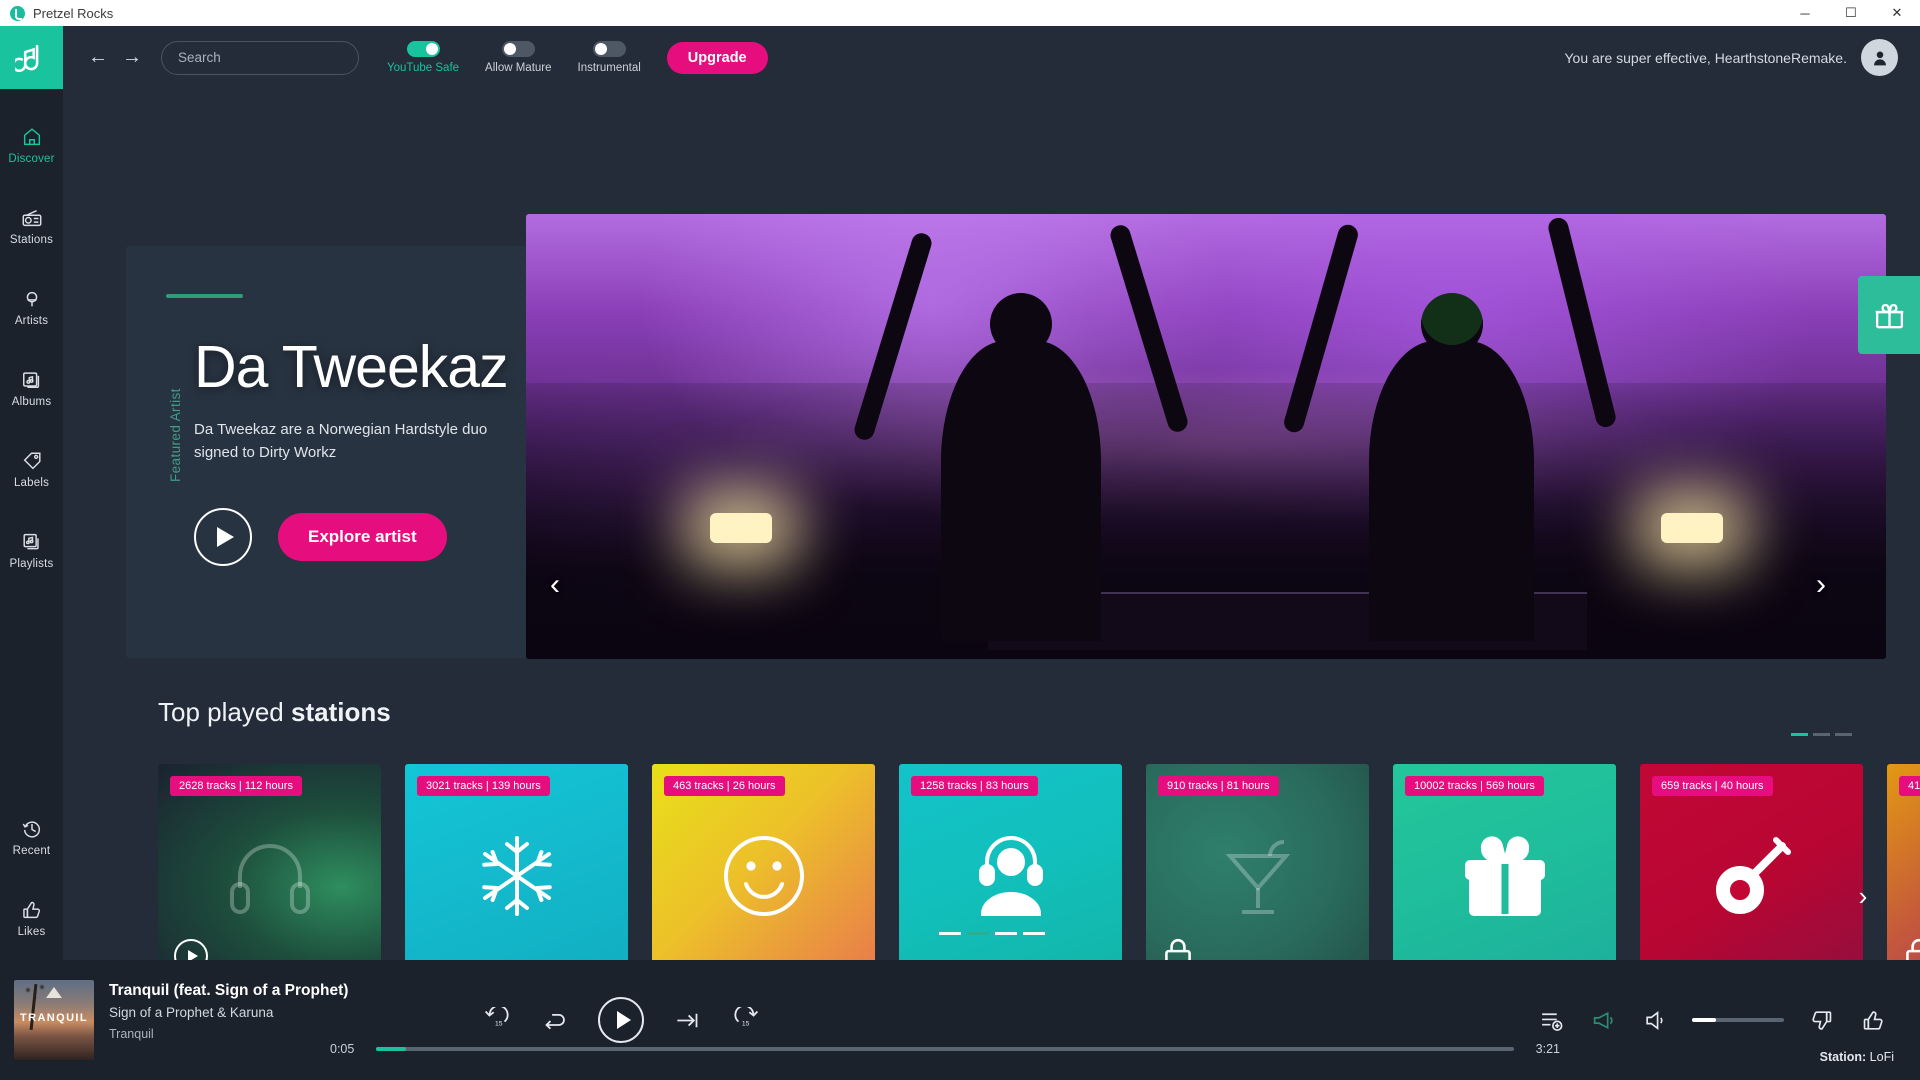 This screenshot has width=1920, height=1080. I want to click on play-pause-button, so click(621, 1020).